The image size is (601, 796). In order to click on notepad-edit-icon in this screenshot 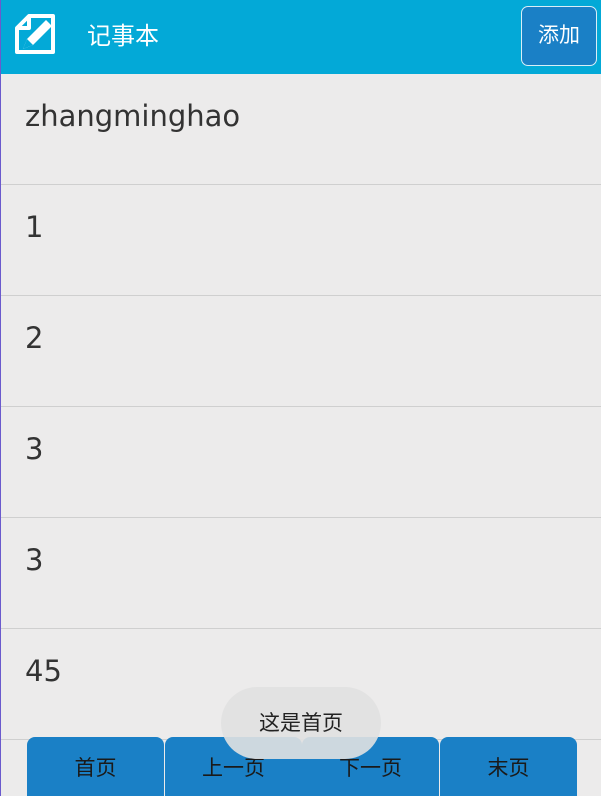, I will do `click(36, 35)`.